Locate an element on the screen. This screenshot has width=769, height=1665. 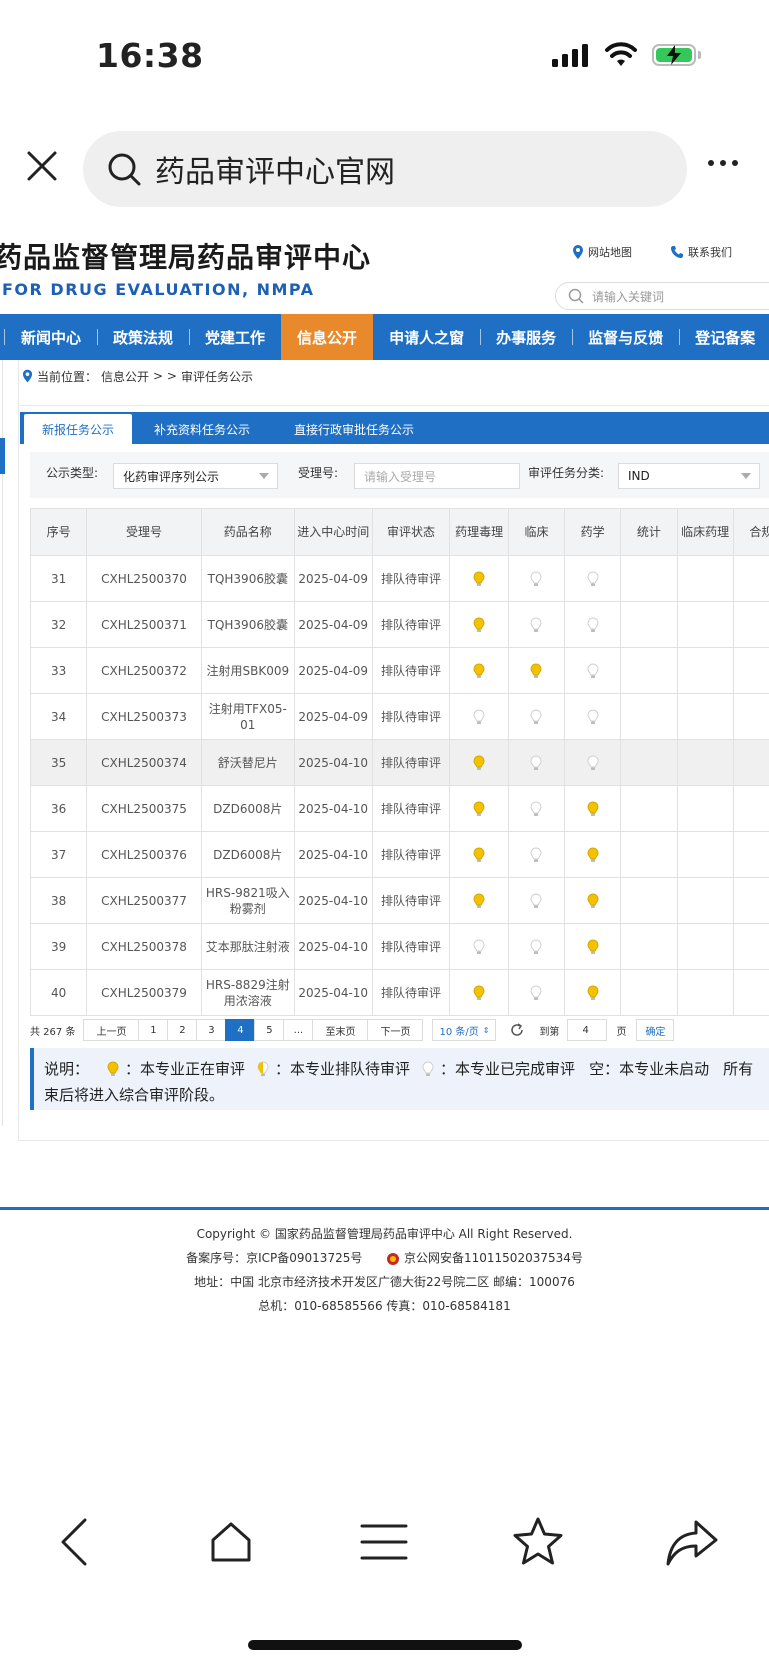
table-cell: 舒沃替尼片 is located at coordinates (247, 762).